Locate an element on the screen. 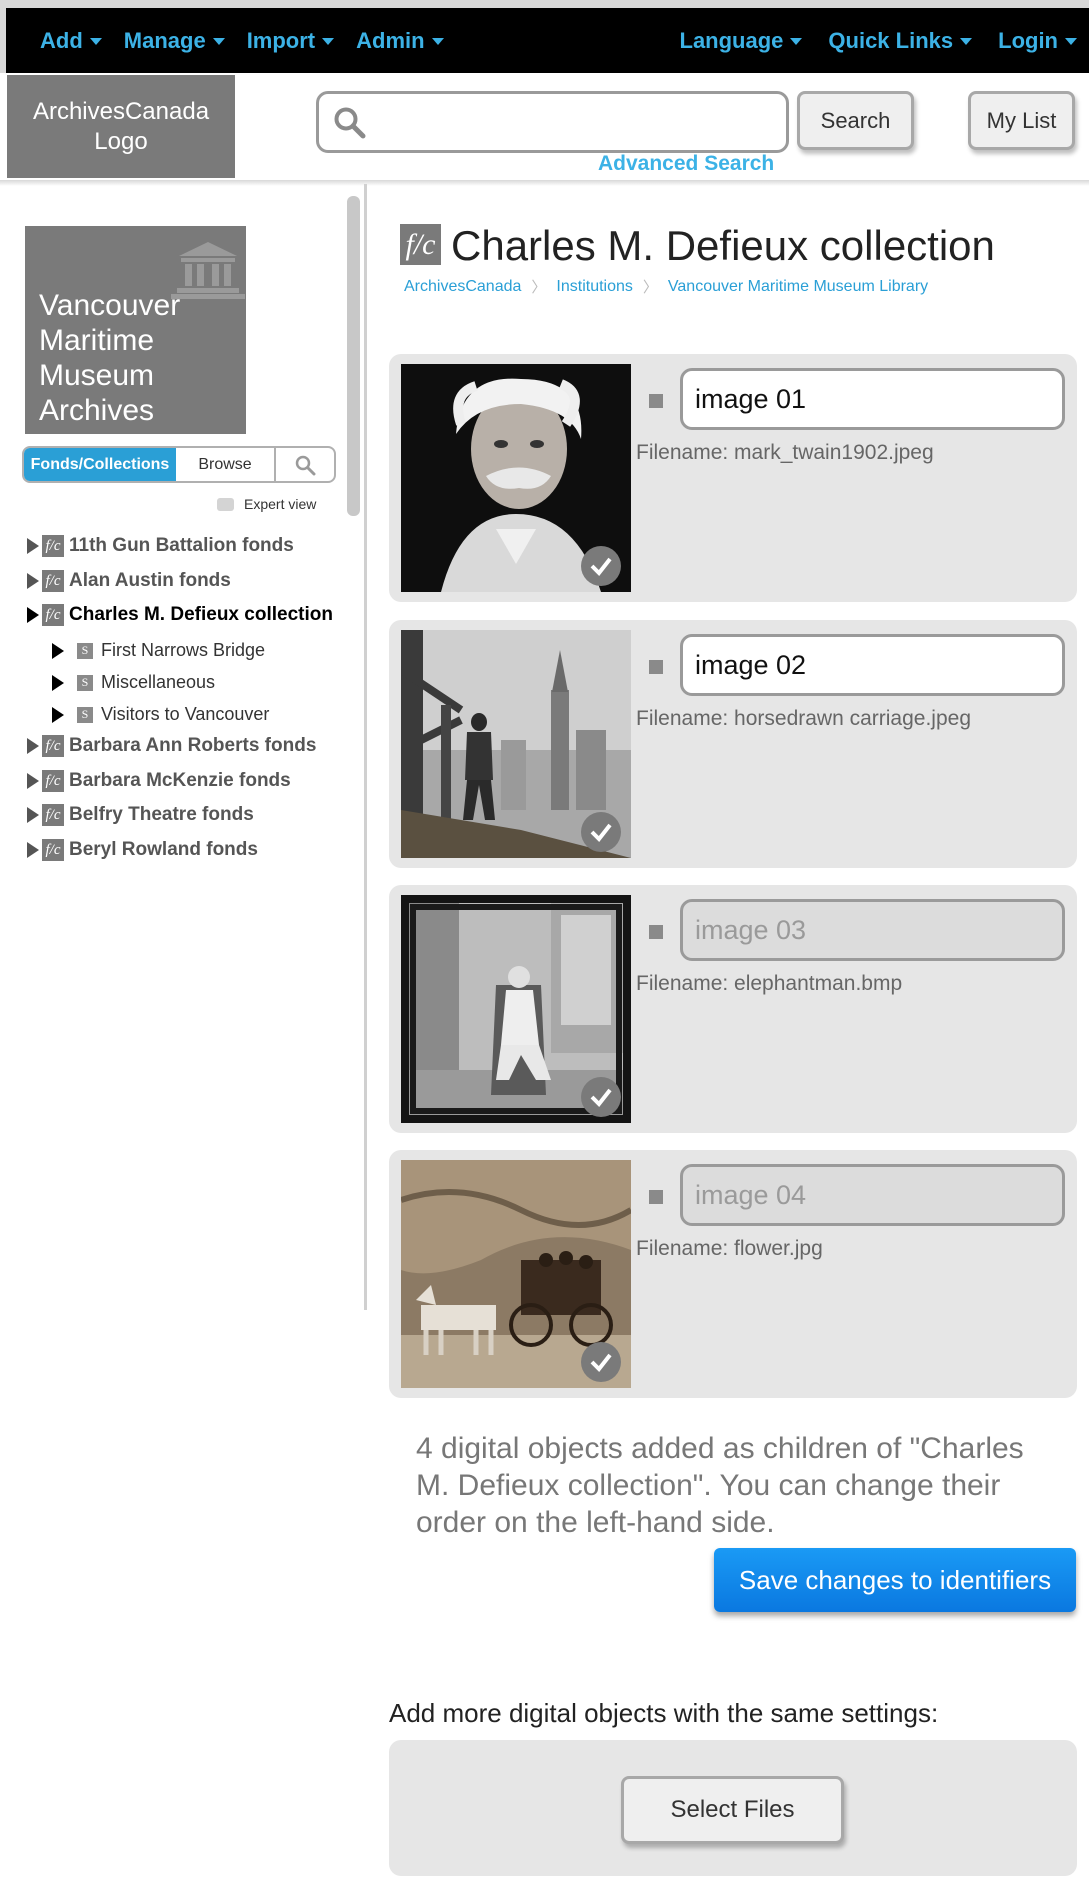 The height and width of the screenshot is (1897, 1089). search-input is located at coordinates (579, 122).